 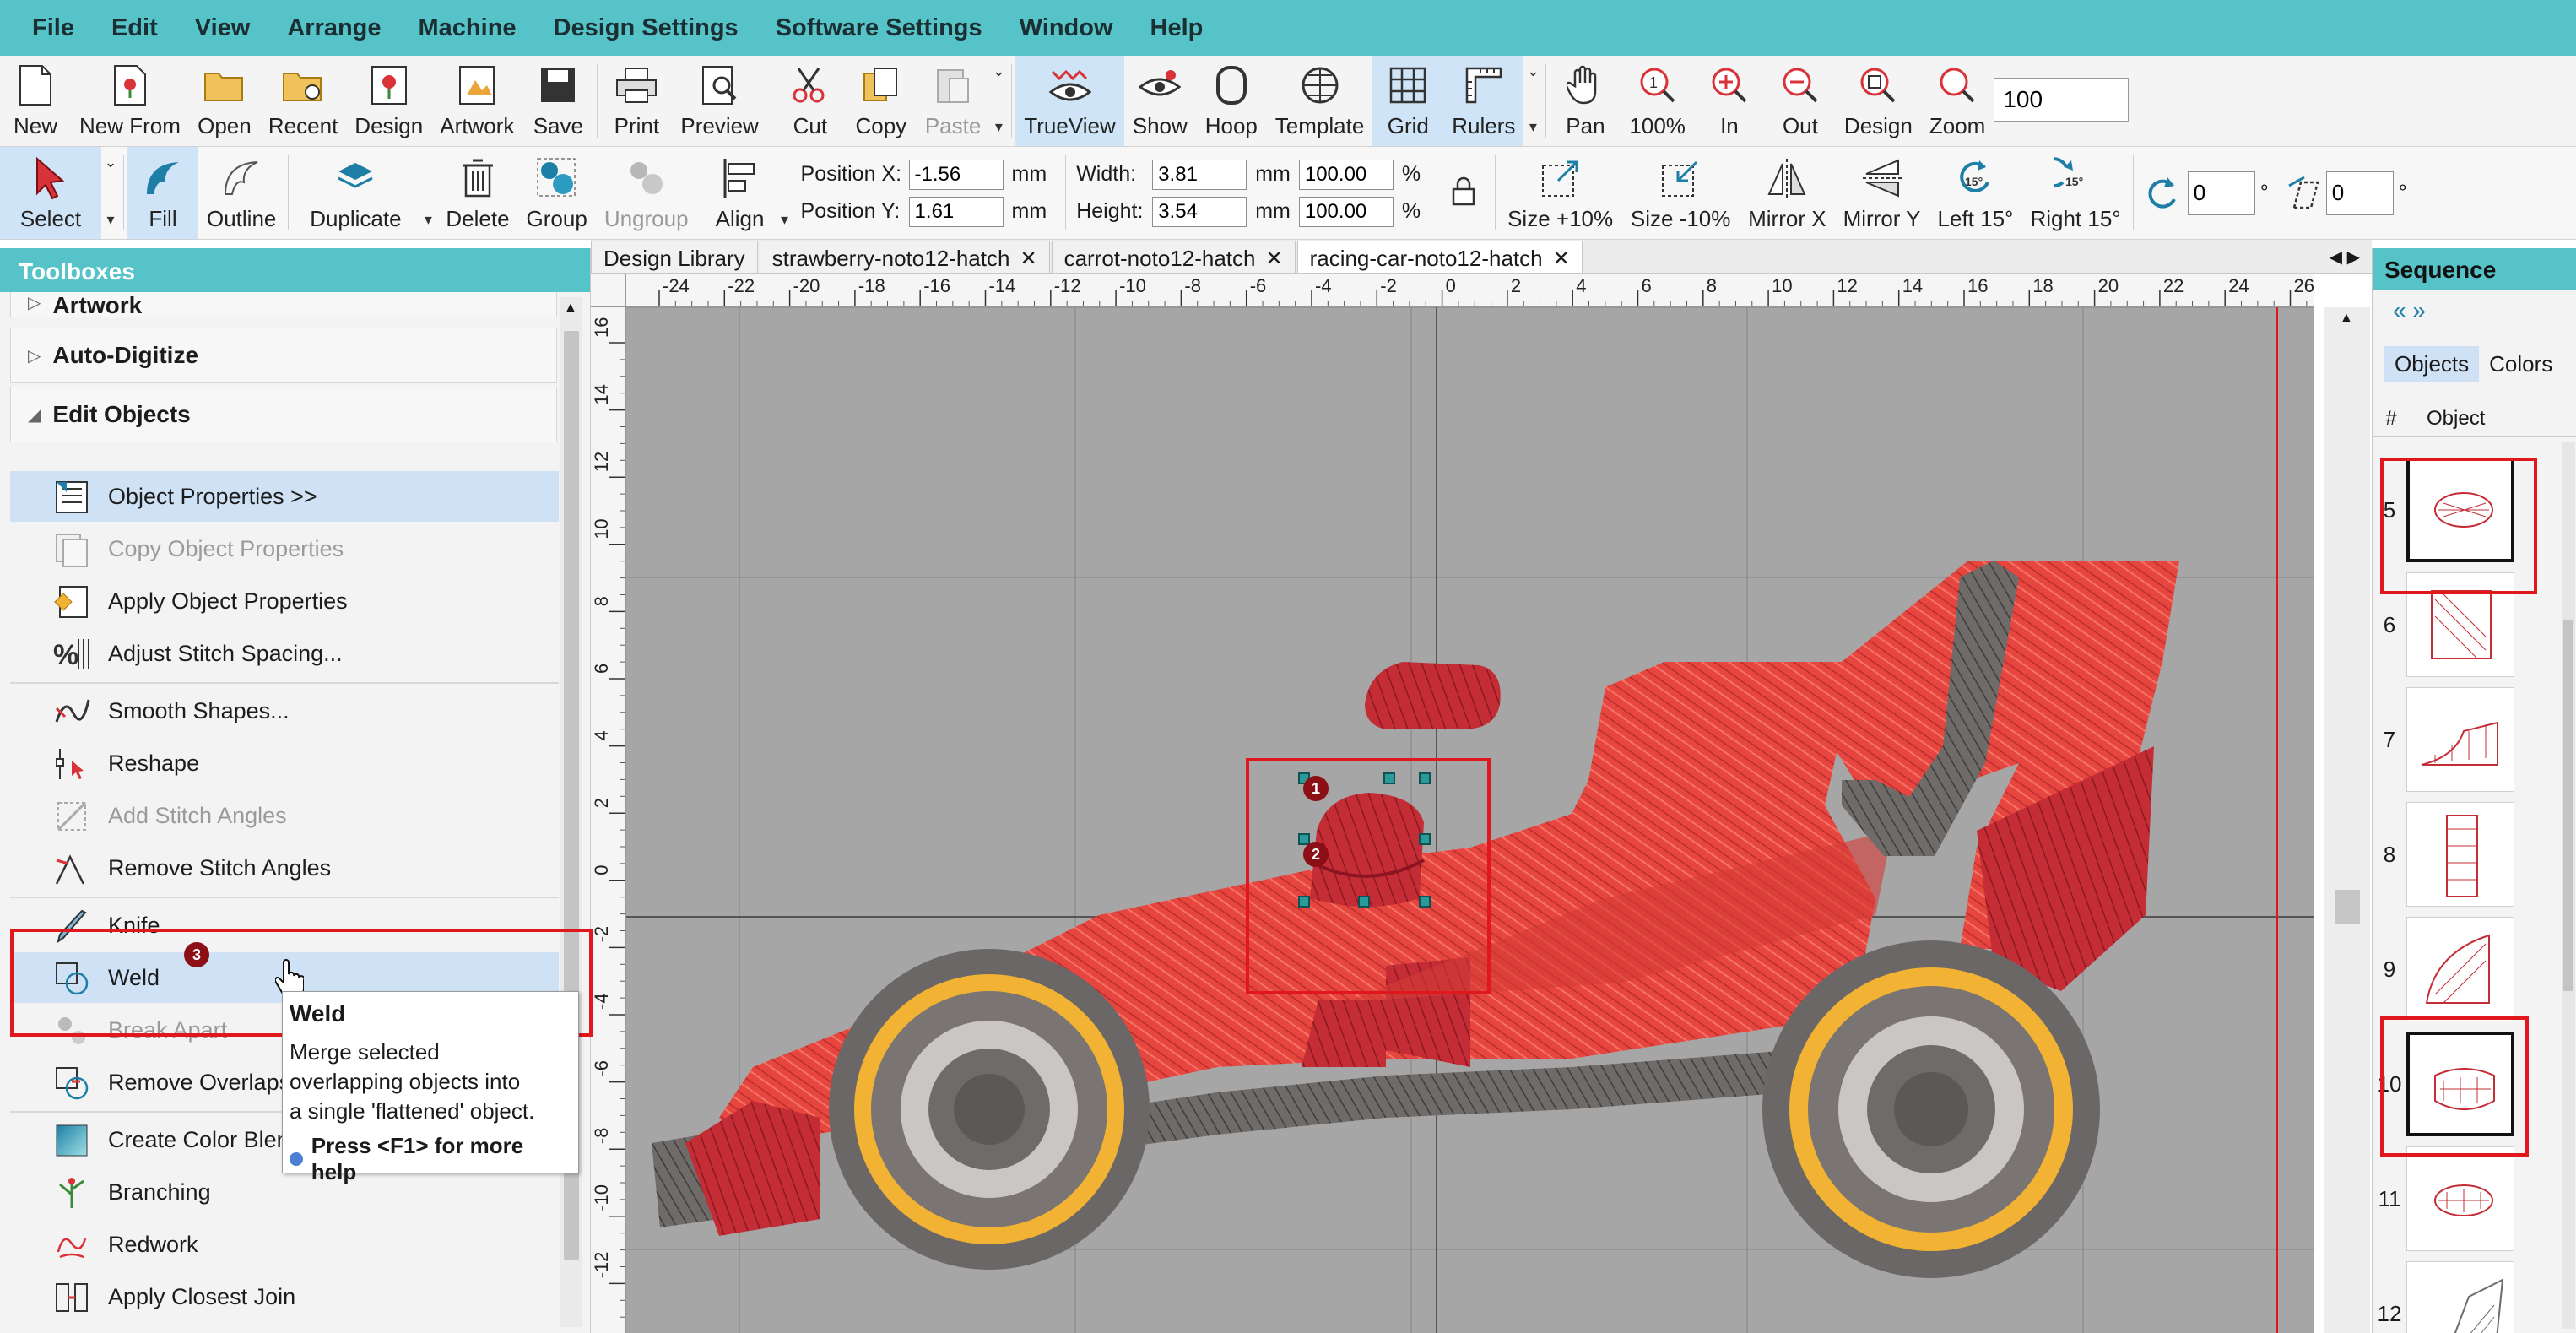 I want to click on toolbar-overflow-2: ⌄ ▾, so click(x=1532, y=101).